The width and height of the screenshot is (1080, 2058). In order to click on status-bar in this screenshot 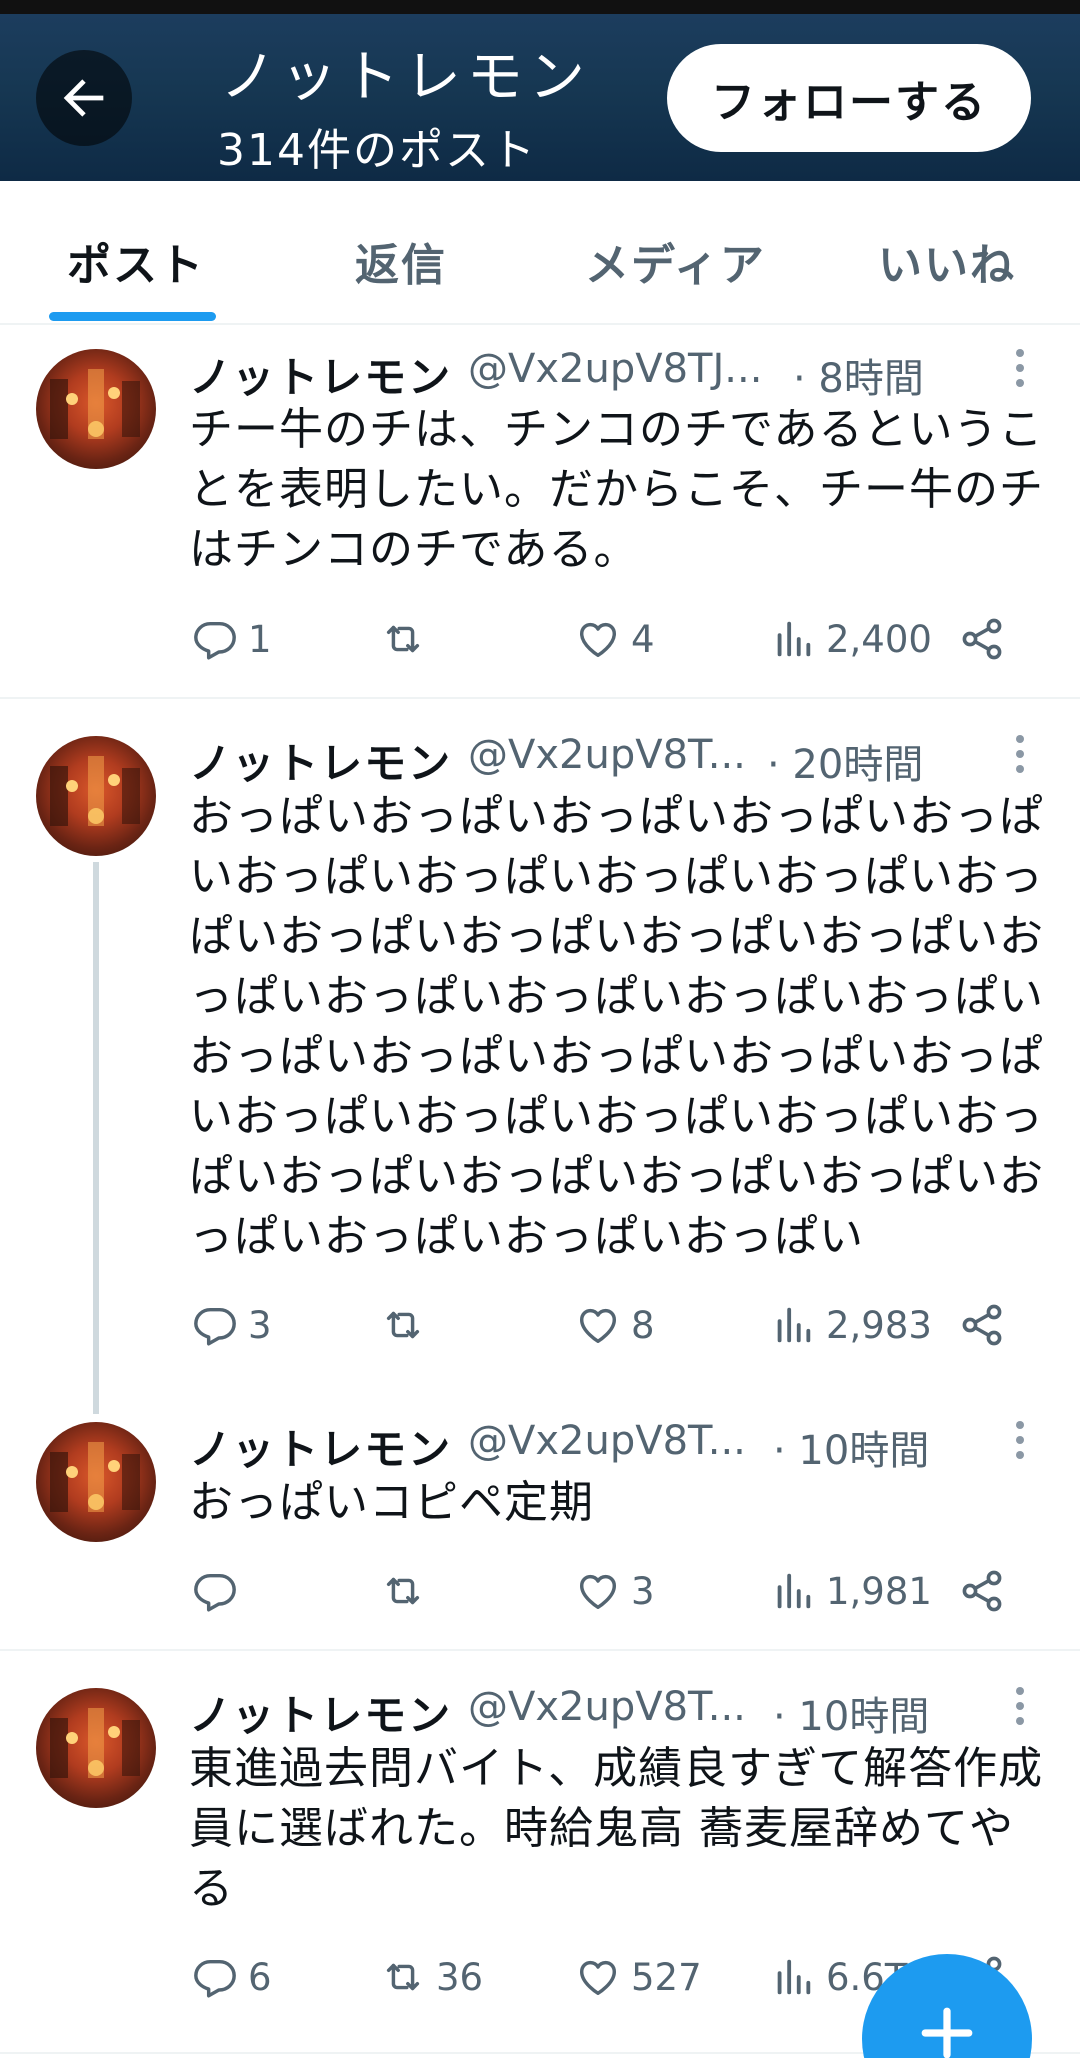, I will do `click(540, 7)`.